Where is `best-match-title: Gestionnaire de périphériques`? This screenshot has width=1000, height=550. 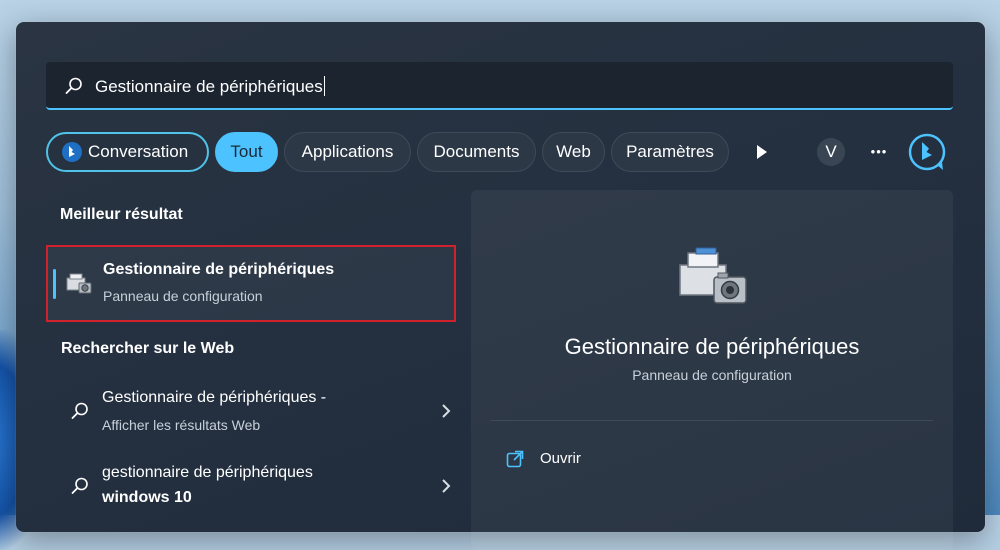
best-match-title: Gestionnaire de périphériques is located at coordinates (219, 269).